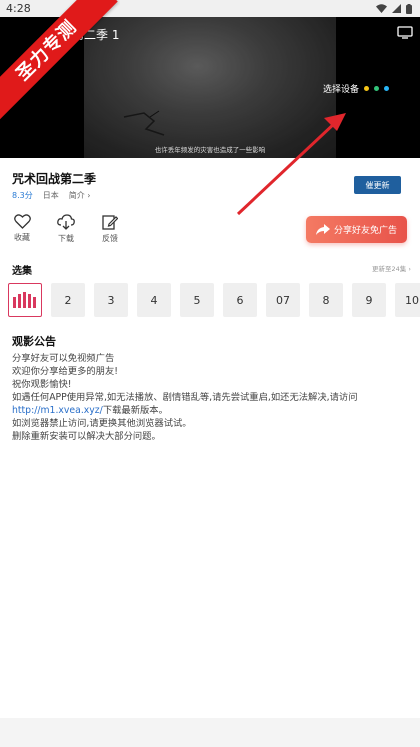  What do you see at coordinates (210, 150) in the screenshot?
I see `video-subtitle: 也许丢年频发的灾害也造成了一些影响` at bounding box center [210, 150].